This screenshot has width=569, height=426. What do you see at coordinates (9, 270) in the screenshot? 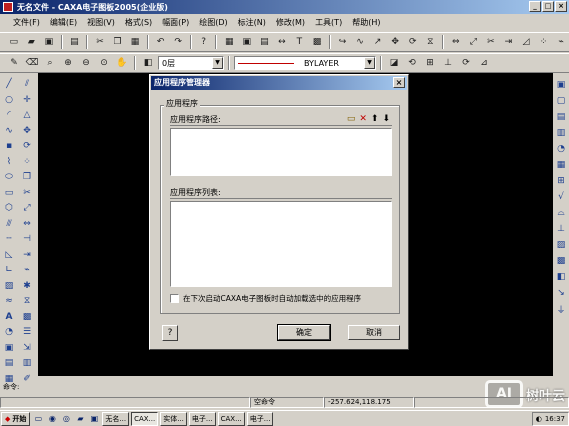
I see `angle-icon: ∟` at bounding box center [9, 270].